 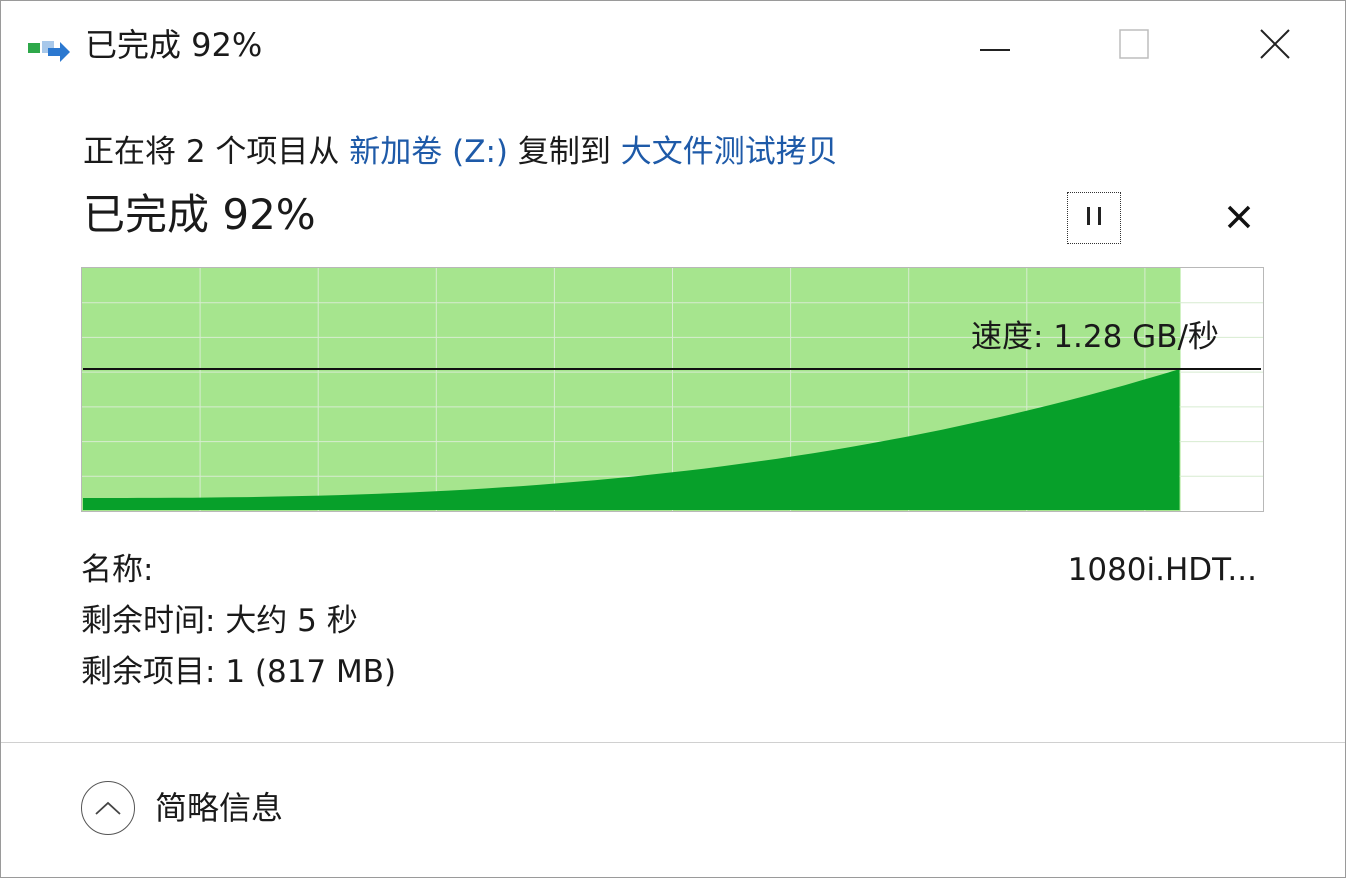 What do you see at coordinates (729, 152) in the screenshot?
I see `destination-link: 大文件测试拷贝` at bounding box center [729, 152].